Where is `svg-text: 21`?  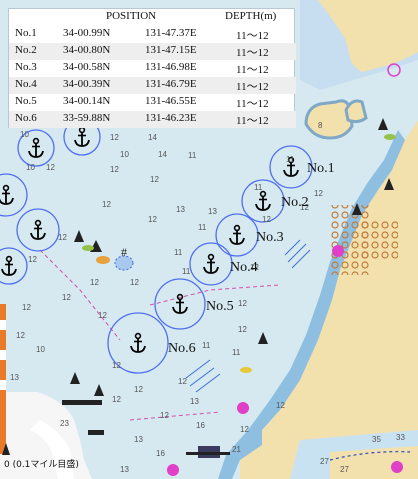
svg-text: 21 is located at coordinates (236, 449).